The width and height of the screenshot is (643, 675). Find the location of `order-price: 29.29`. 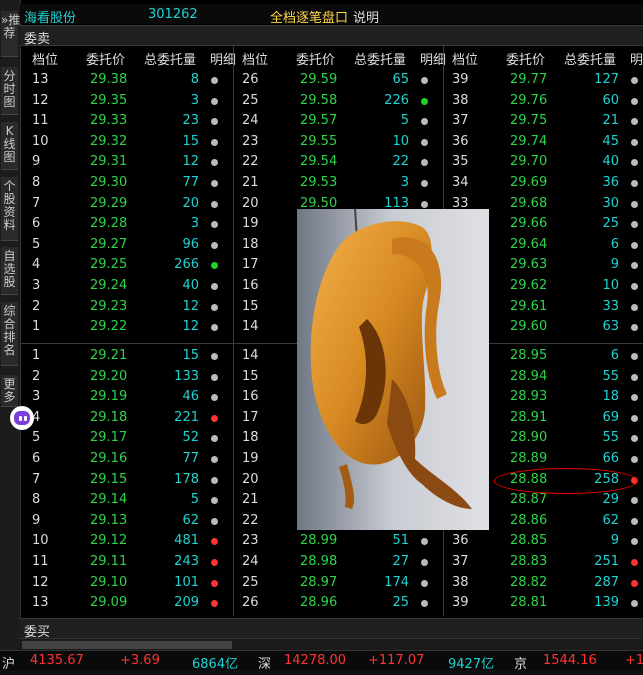

order-price: 29.29 is located at coordinates (109, 203).